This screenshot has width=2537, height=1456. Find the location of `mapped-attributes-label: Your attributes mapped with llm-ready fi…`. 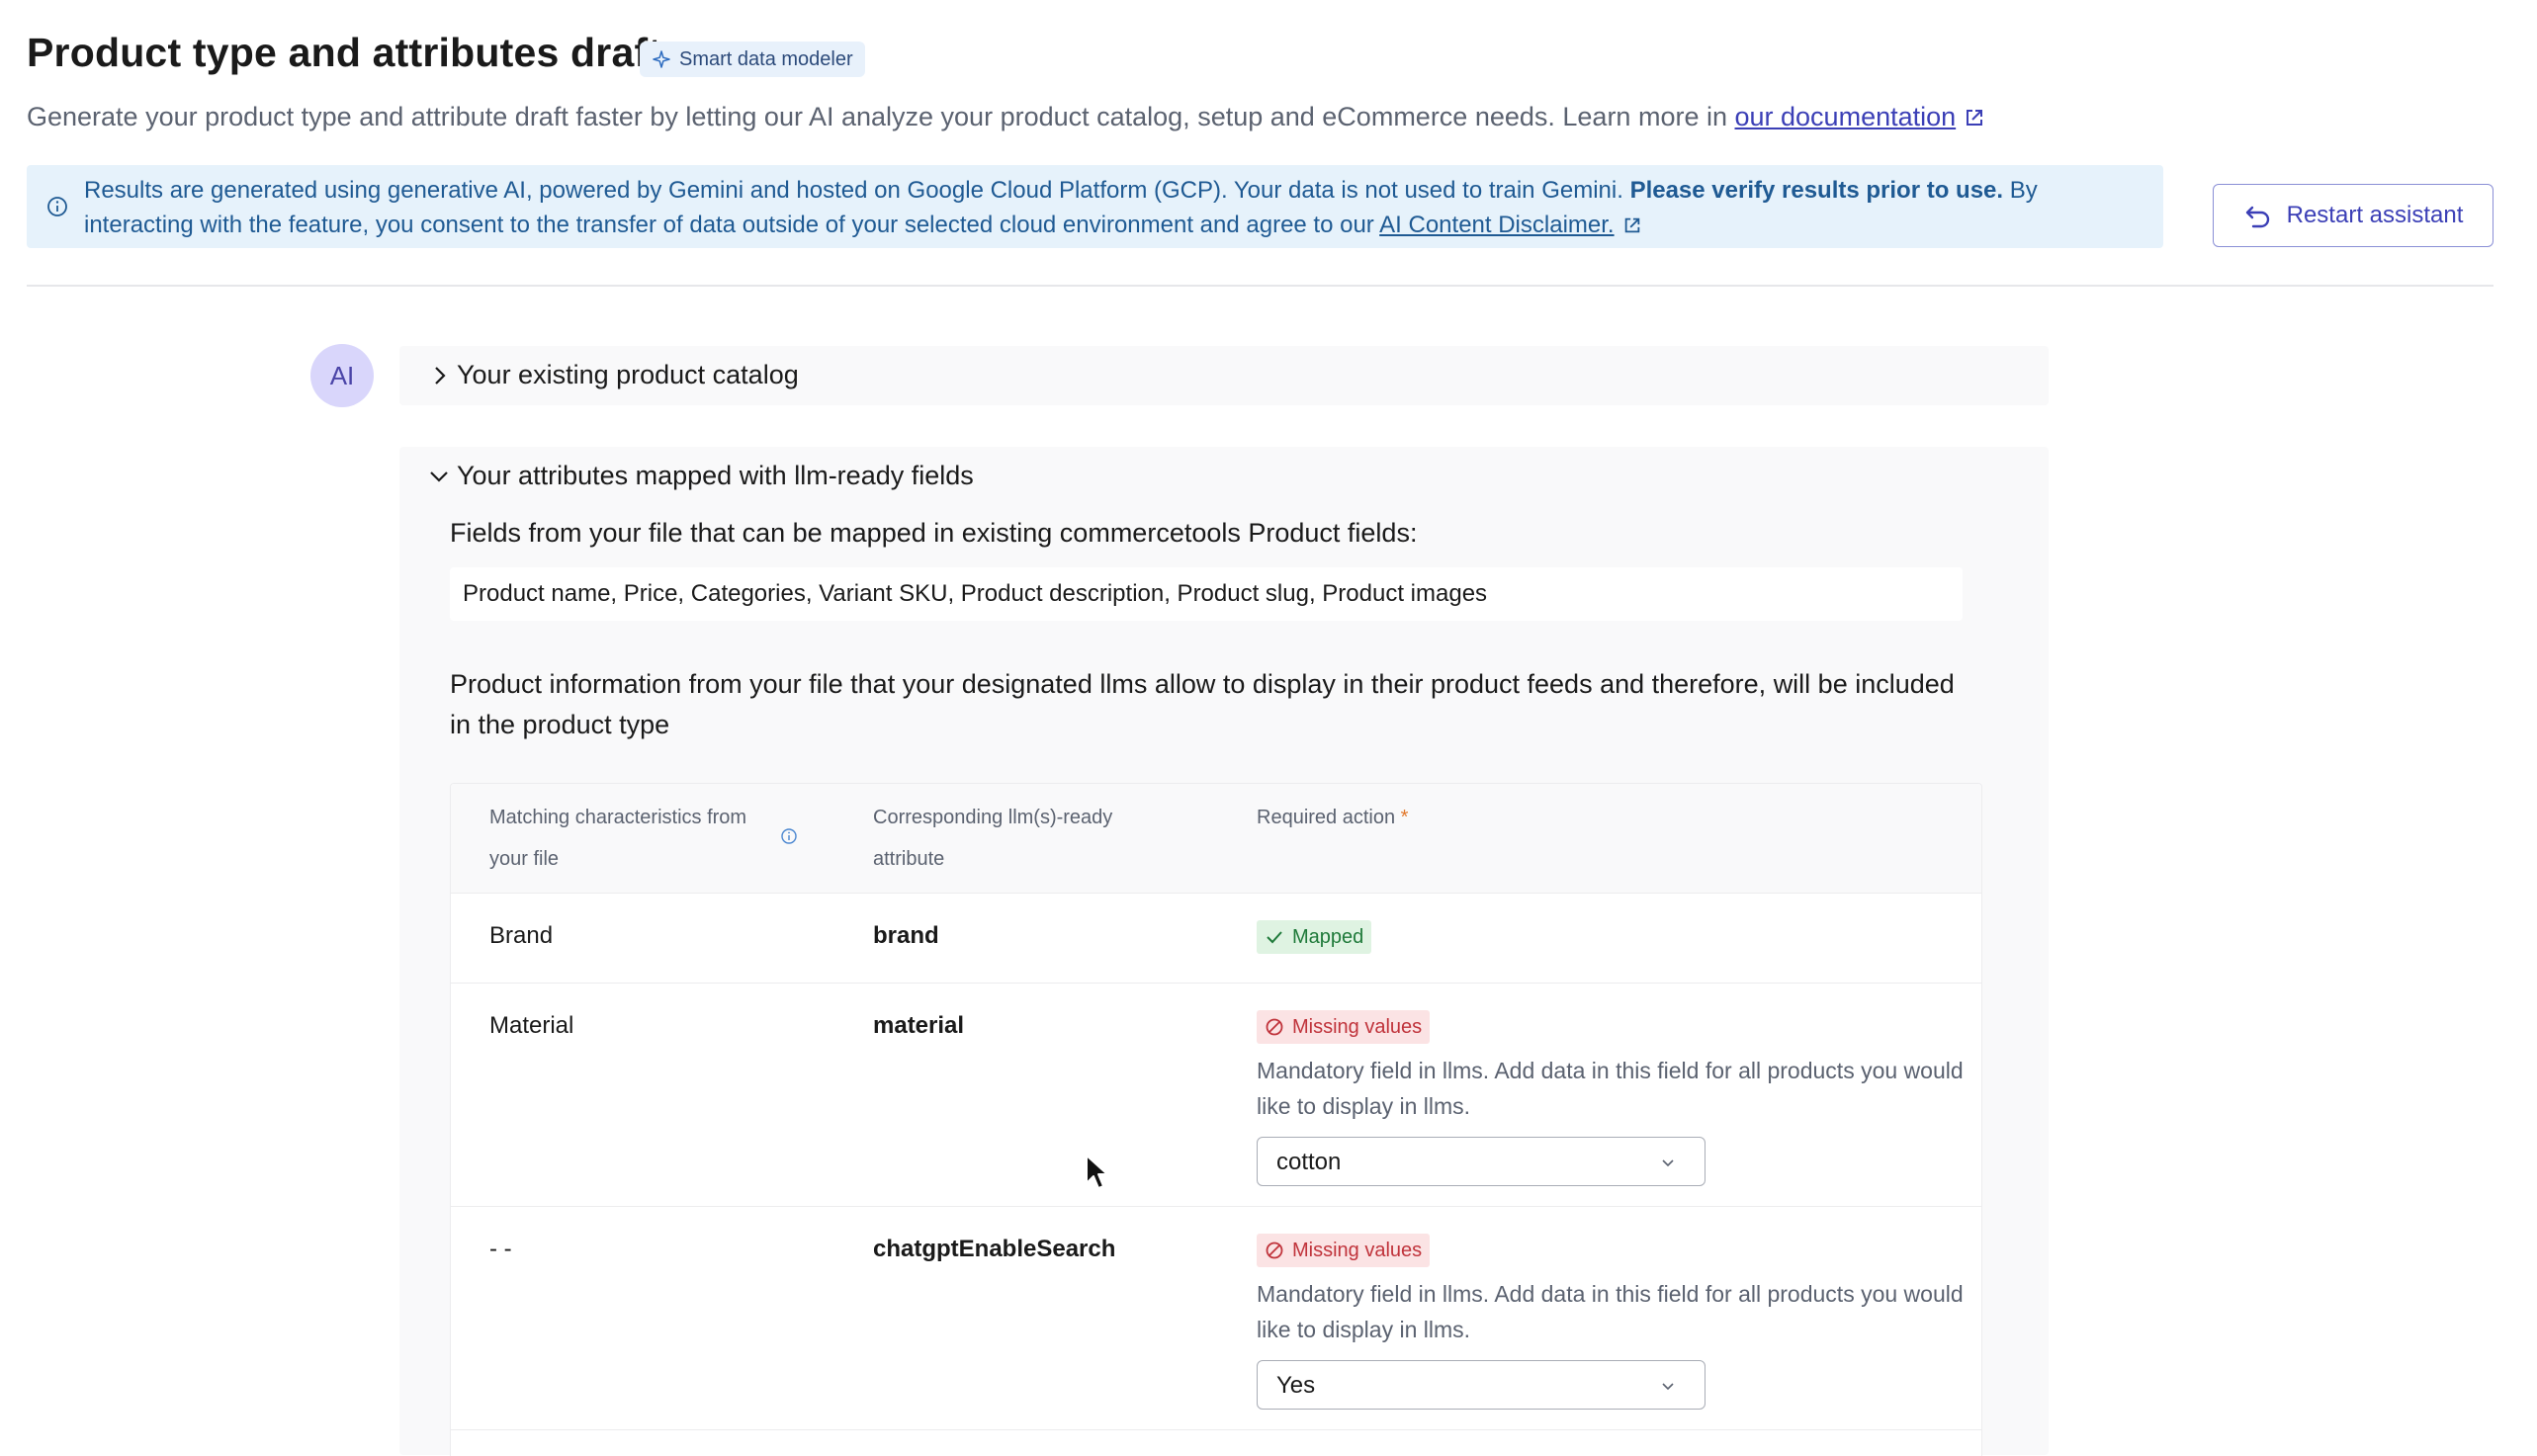

mapped-attributes-label: Your attributes mapped with llm-ready fi… is located at coordinates (715, 475).